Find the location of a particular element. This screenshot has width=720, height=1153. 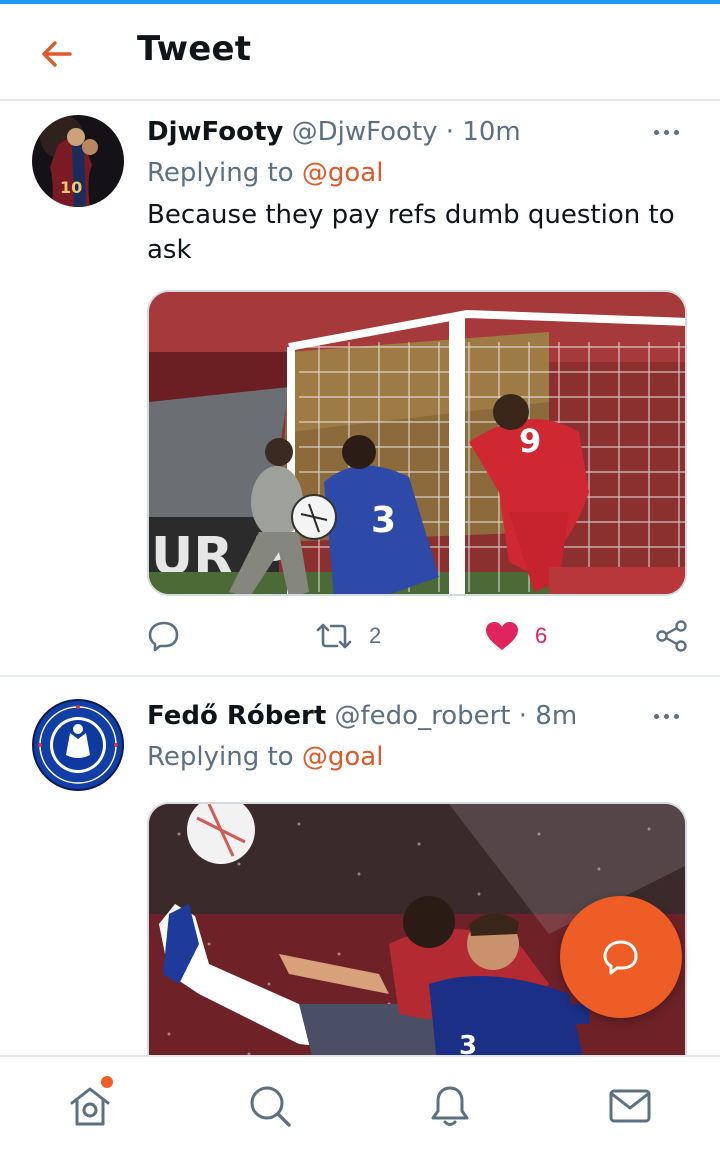

reply-button is located at coordinates (164, 636).